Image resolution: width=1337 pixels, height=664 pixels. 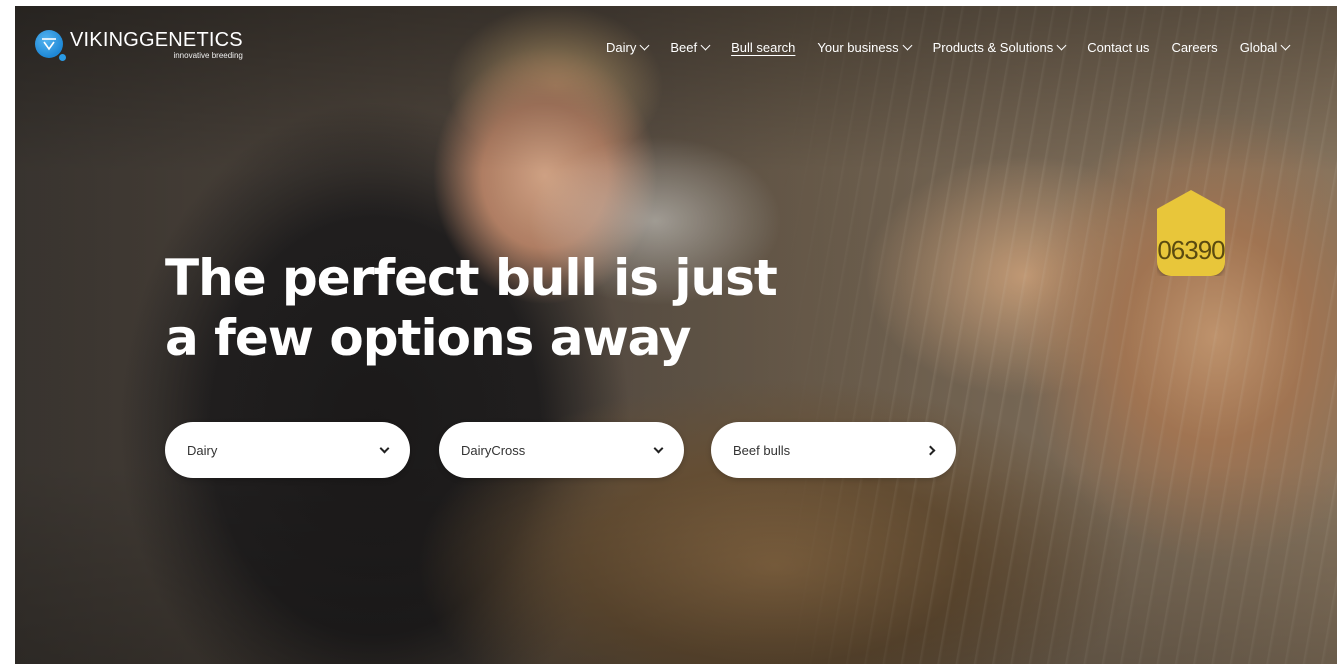 What do you see at coordinates (428, 338) in the screenshot?
I see `headline-line-2: a few options away` at bounding box center [428, 338].